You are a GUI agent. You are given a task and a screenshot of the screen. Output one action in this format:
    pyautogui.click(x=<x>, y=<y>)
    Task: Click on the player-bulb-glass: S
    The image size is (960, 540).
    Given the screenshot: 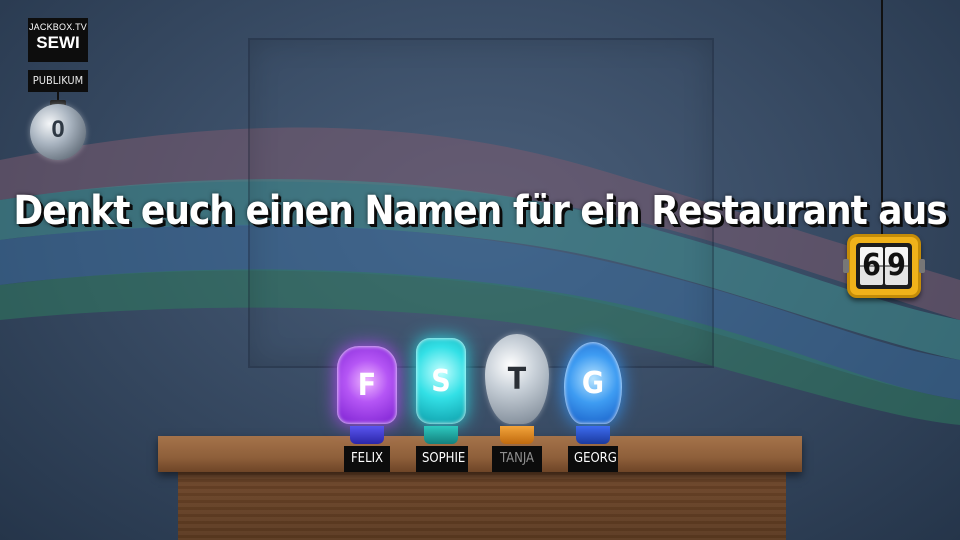 What is the action you would take?
    pyautogui.click(x=441, y=381)
    